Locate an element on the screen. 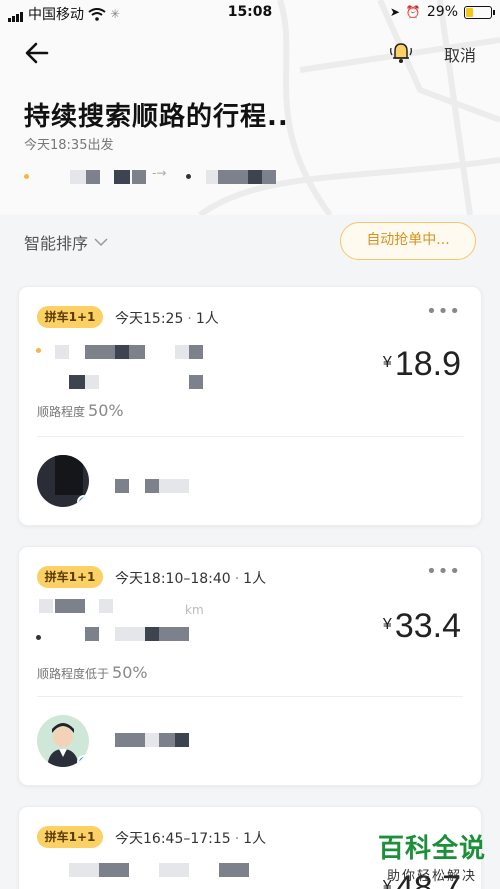 This screenshot has width=500, height=889. battery-icon is located at coordinates (479, 12).